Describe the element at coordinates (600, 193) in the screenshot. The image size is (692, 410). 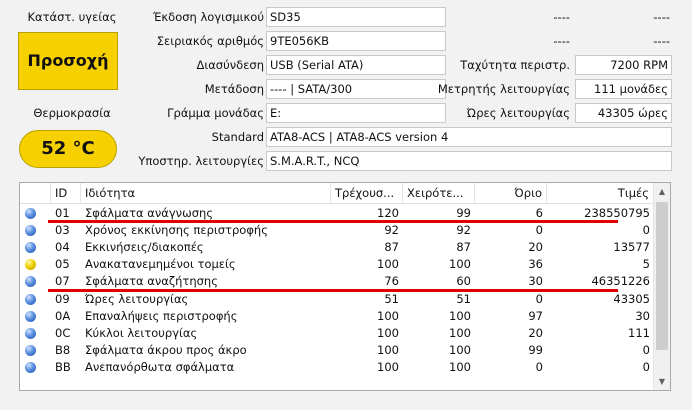
I see `header-raw: Τιμές` at that location.